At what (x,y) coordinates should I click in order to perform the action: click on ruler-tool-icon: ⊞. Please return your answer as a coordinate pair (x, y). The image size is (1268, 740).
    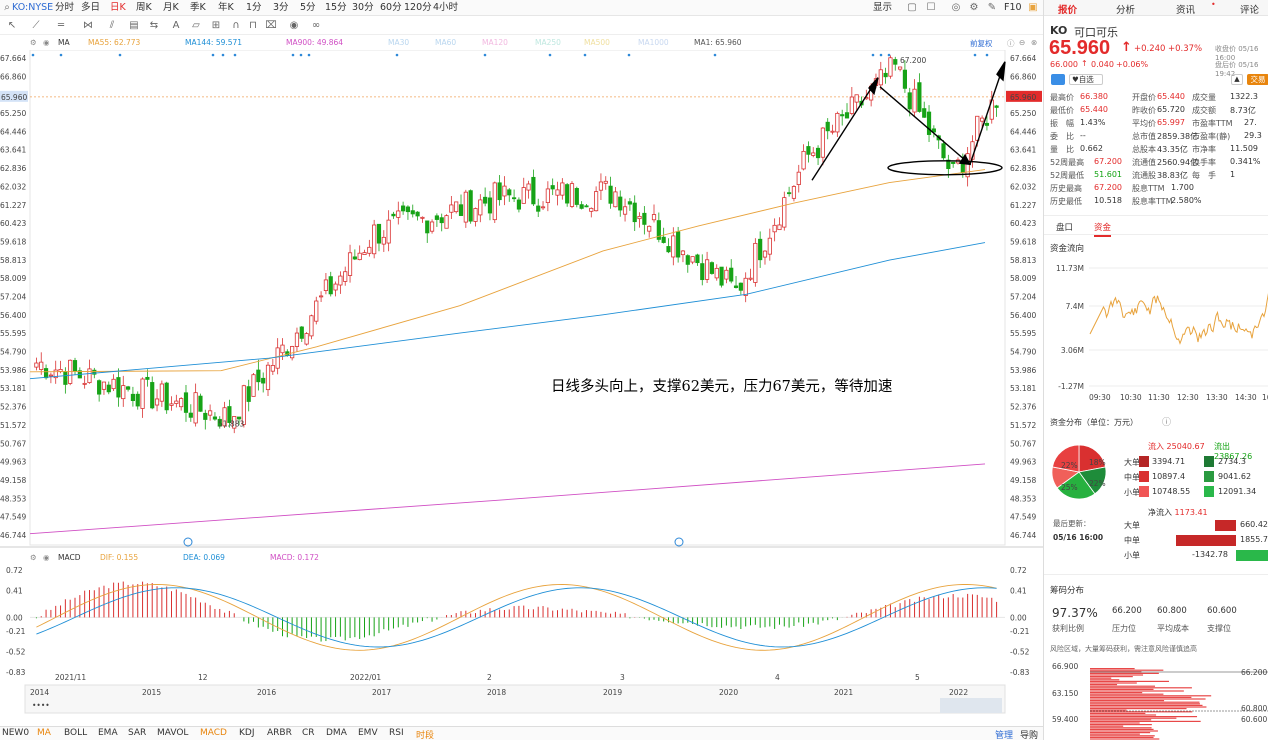
    Looking at the image, I should click on (216, 26).